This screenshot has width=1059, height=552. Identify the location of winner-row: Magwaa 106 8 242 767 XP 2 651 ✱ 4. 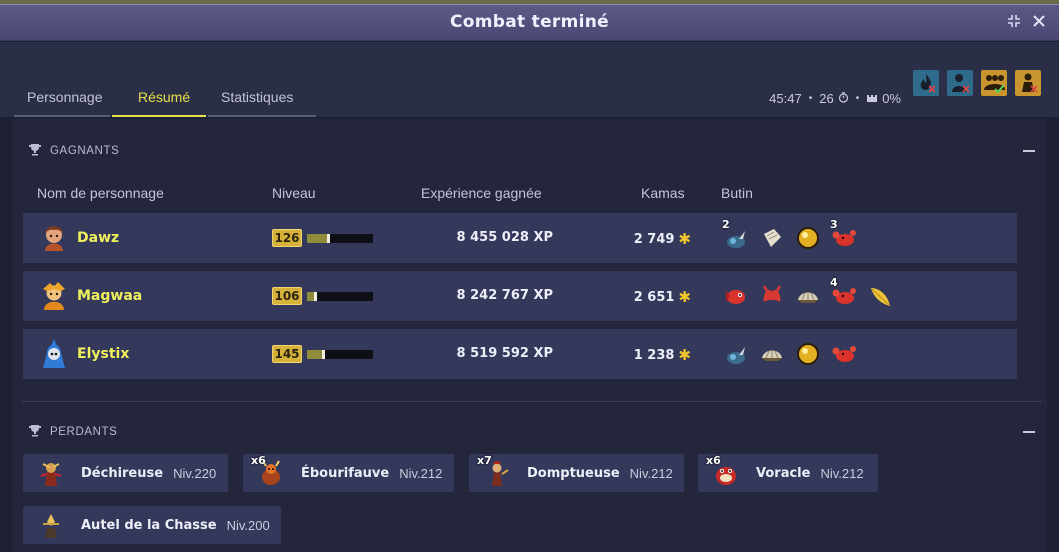
(520, 296).